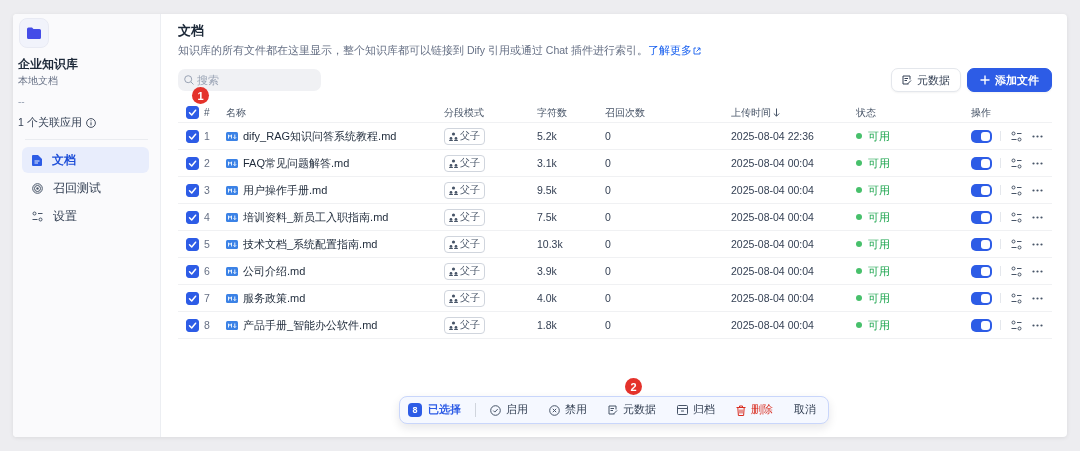 This screenshot has width=1080, height=451. I want to click on column-header: #, so click(215, 112).